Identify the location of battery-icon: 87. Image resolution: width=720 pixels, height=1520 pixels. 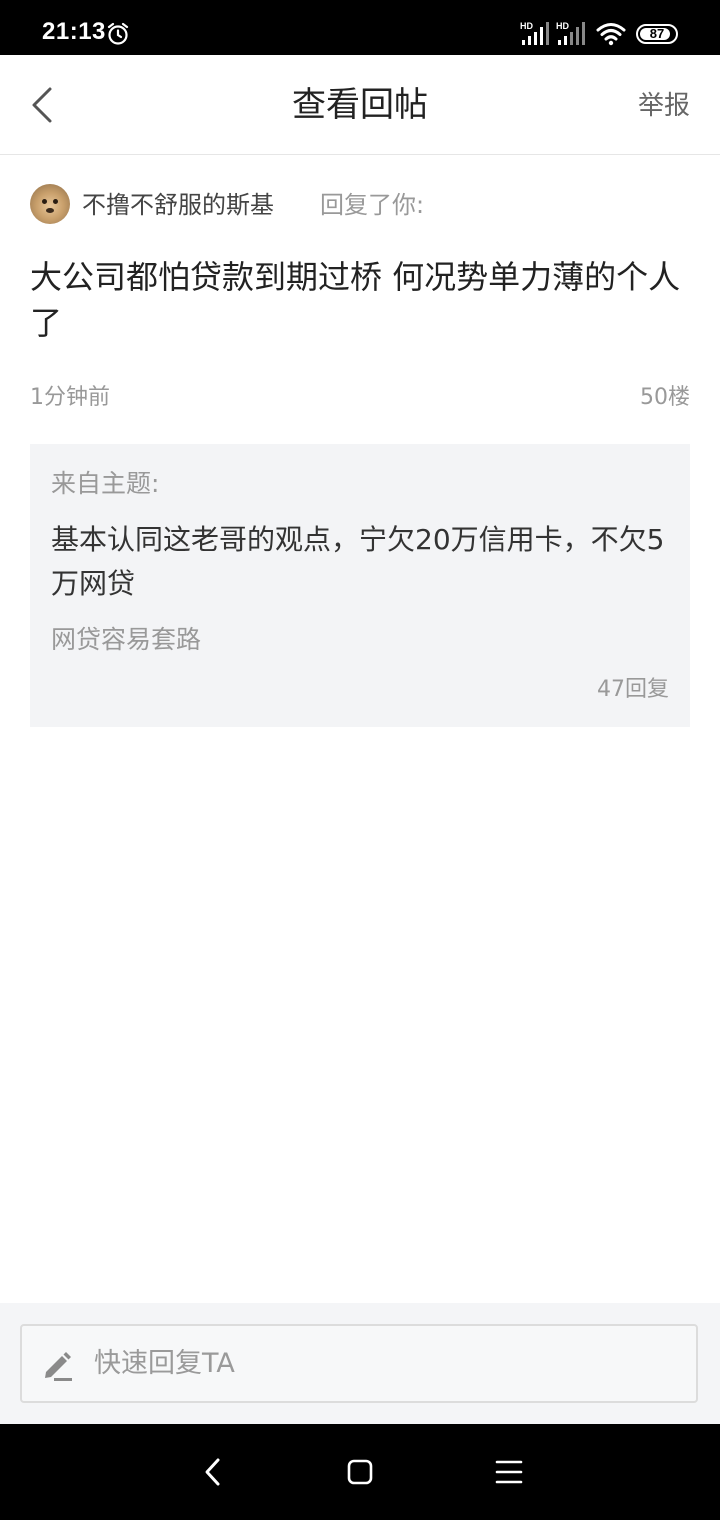
(657, 34).